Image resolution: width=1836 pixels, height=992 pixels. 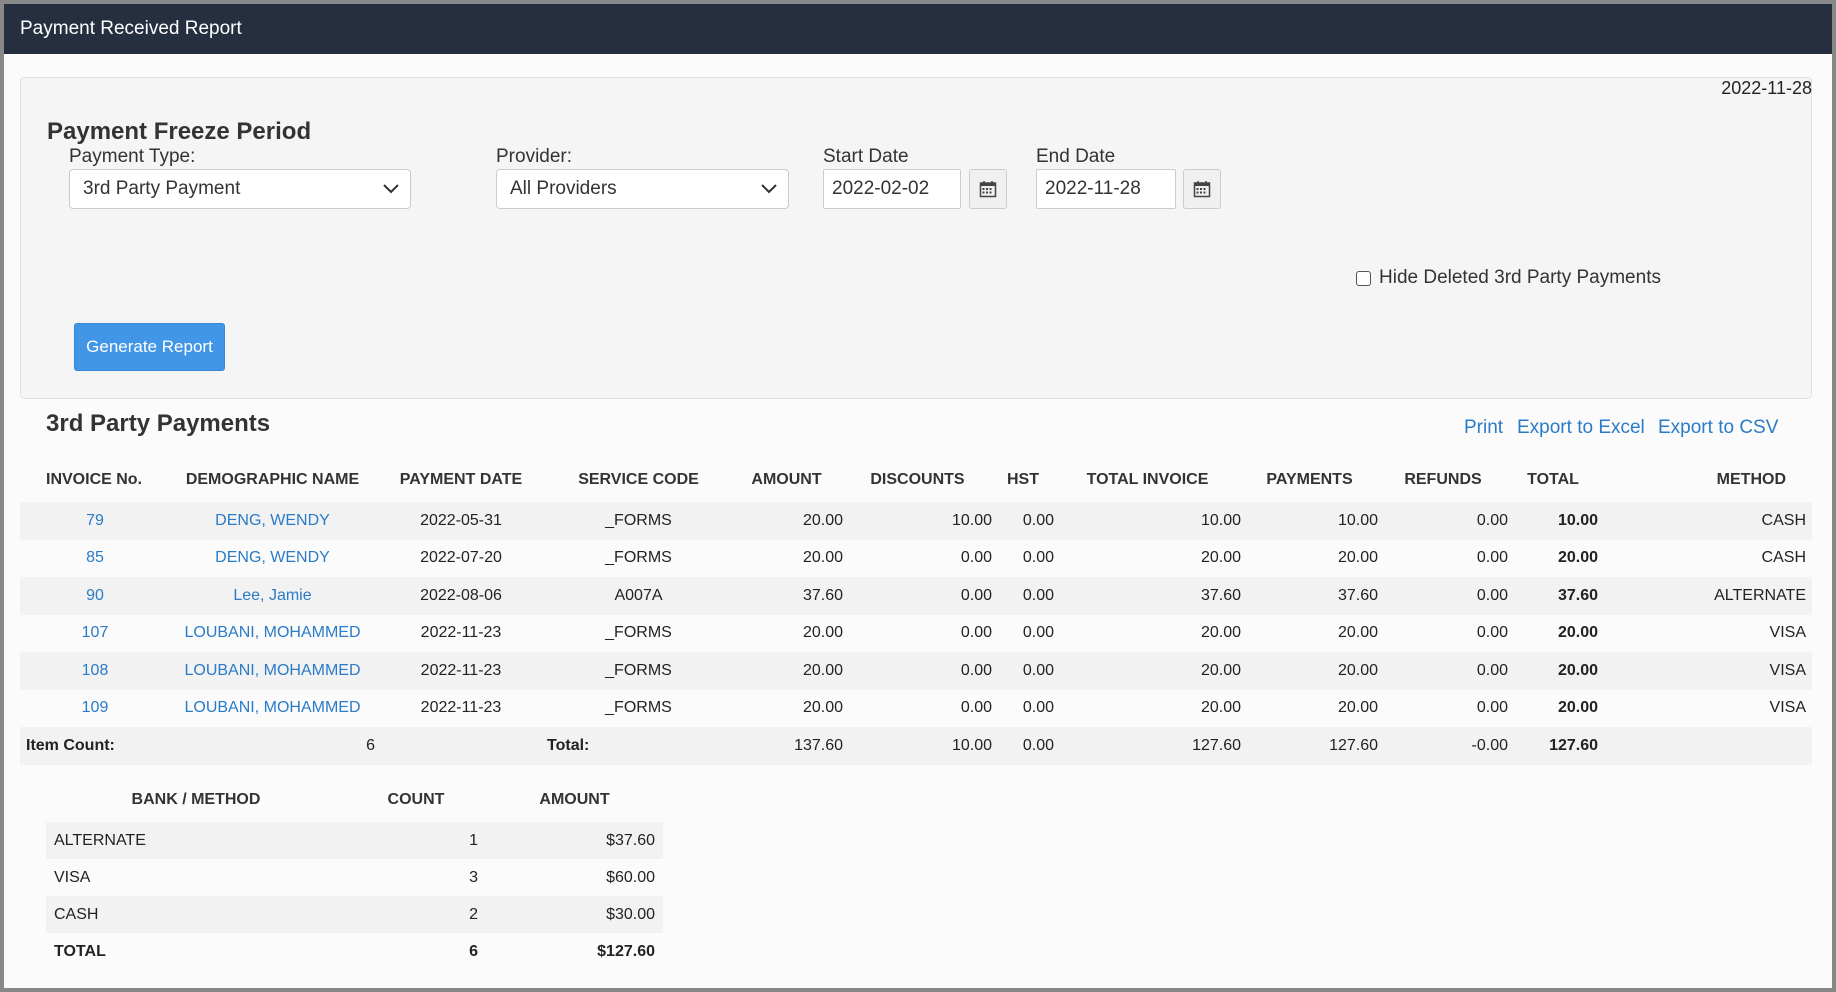 I want to click on print-link: Print, so click(x=1483, y=428).